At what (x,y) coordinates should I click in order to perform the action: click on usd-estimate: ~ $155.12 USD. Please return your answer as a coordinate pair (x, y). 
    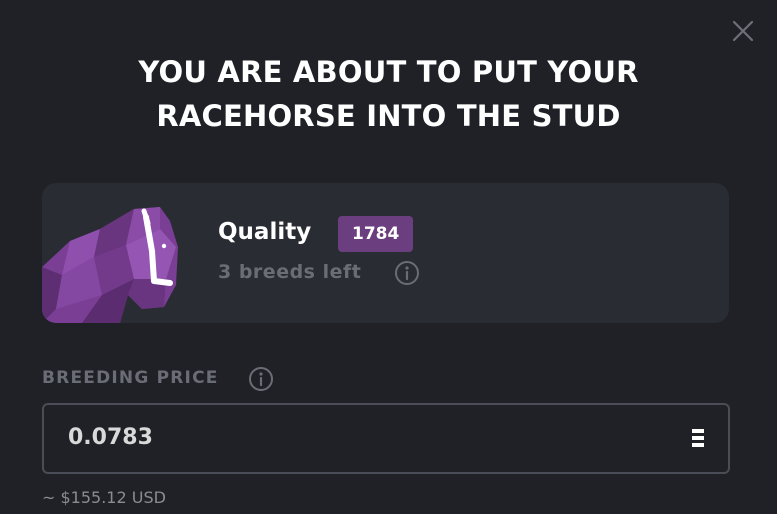
    Looking at the image, I should click on (104, 497).